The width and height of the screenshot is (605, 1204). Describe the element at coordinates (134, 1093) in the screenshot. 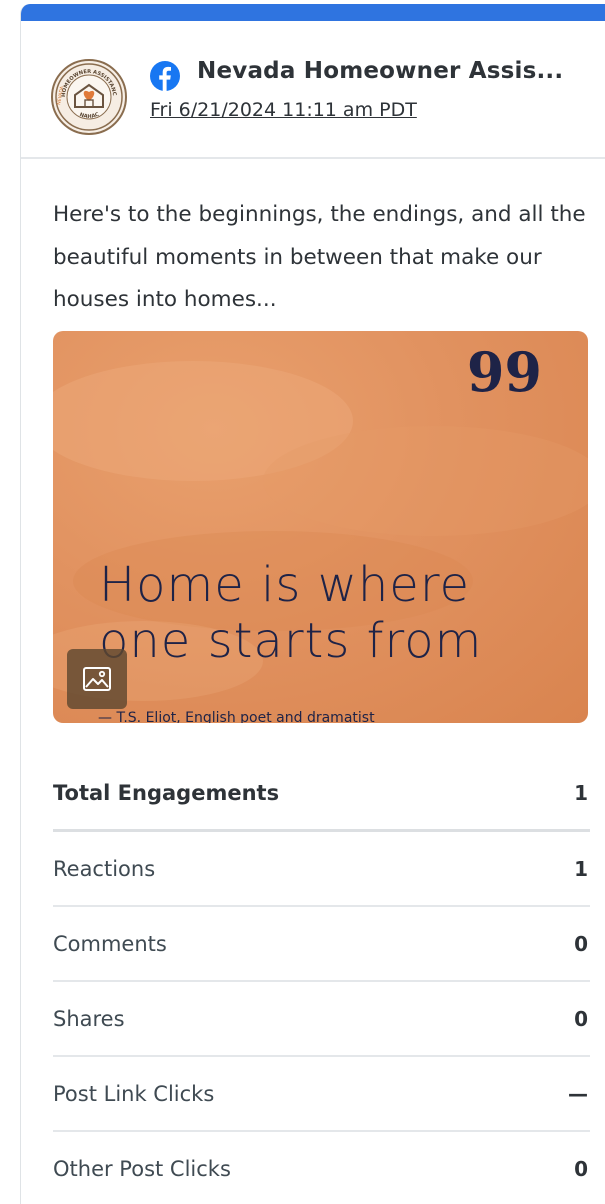

I see `metric-label: Post Link Clicks` at that location.